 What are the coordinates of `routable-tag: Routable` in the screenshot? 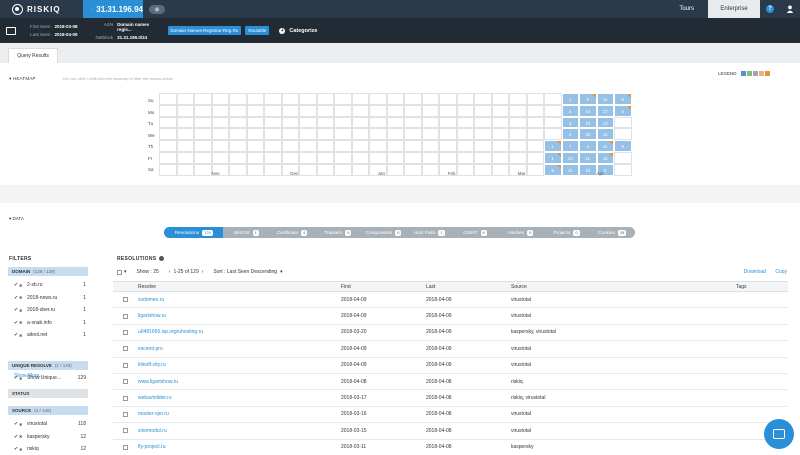 It's located at (257, 30).